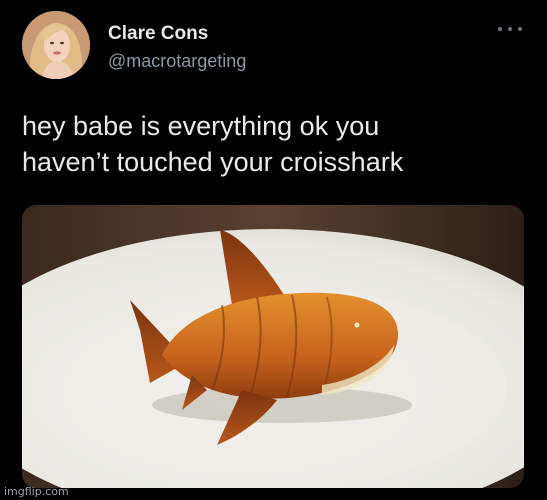 The width and height of the screenshot is (547, 500). I want to click on tweet-text-line-1: hey babe is everything ok you, so click(201, 126).